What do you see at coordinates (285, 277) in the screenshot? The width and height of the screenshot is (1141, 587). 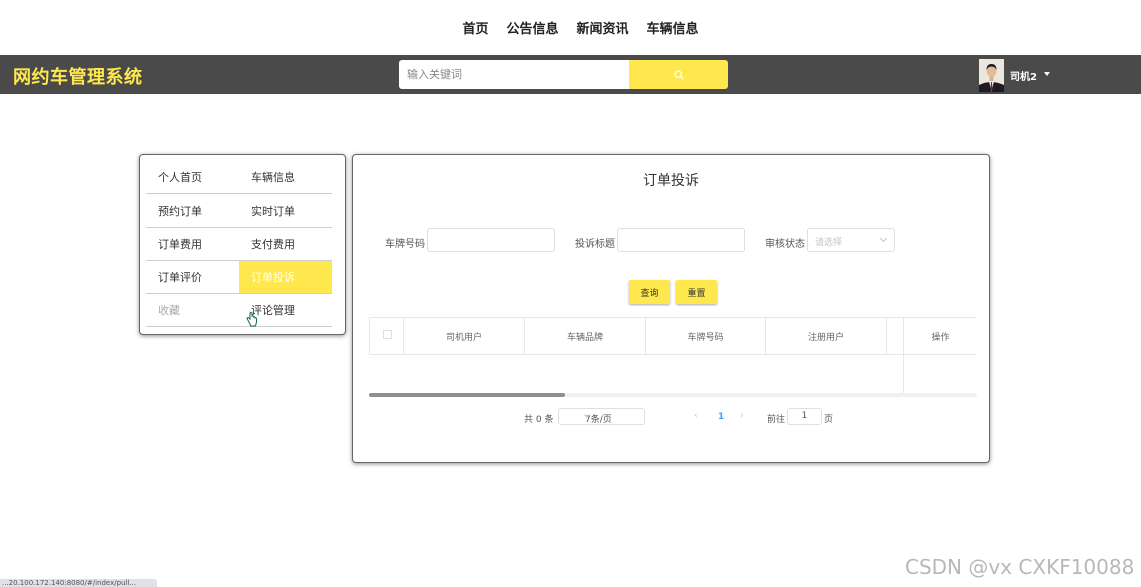 I see `sidebar-item-order-complaints: 订单投诉` at bounding box center [285, 277].